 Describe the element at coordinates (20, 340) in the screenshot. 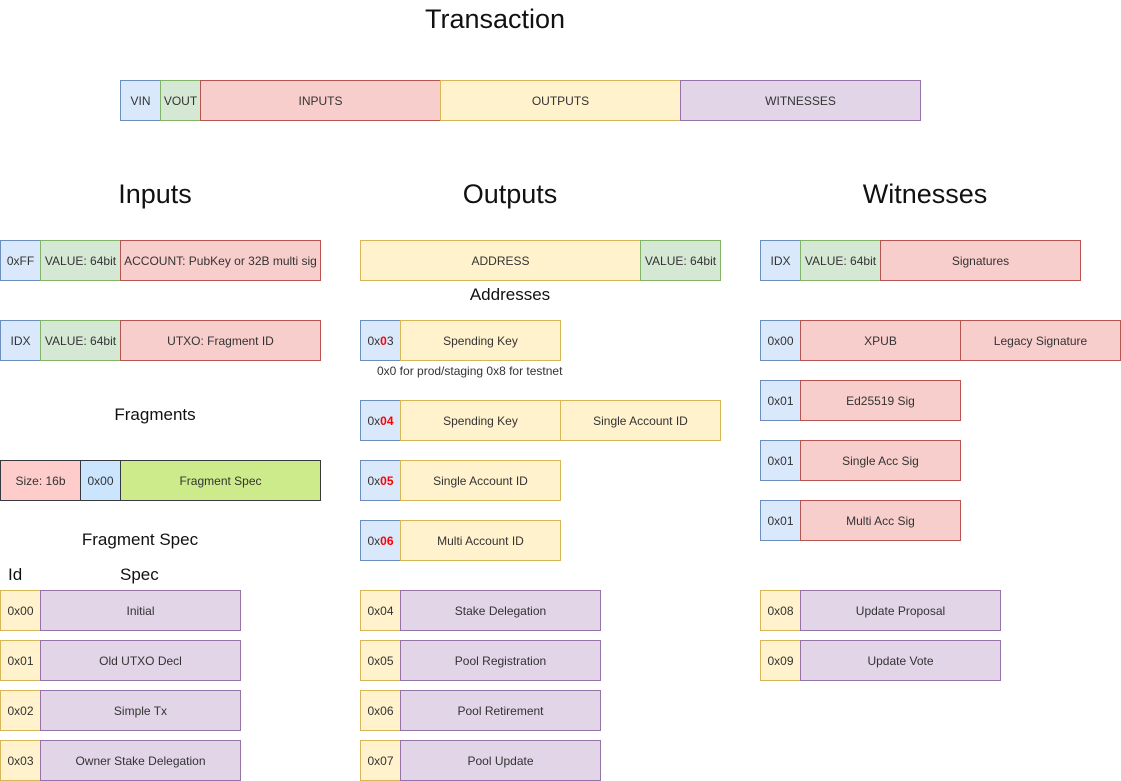

I see `input-utxo-idx: IDX` at that location.